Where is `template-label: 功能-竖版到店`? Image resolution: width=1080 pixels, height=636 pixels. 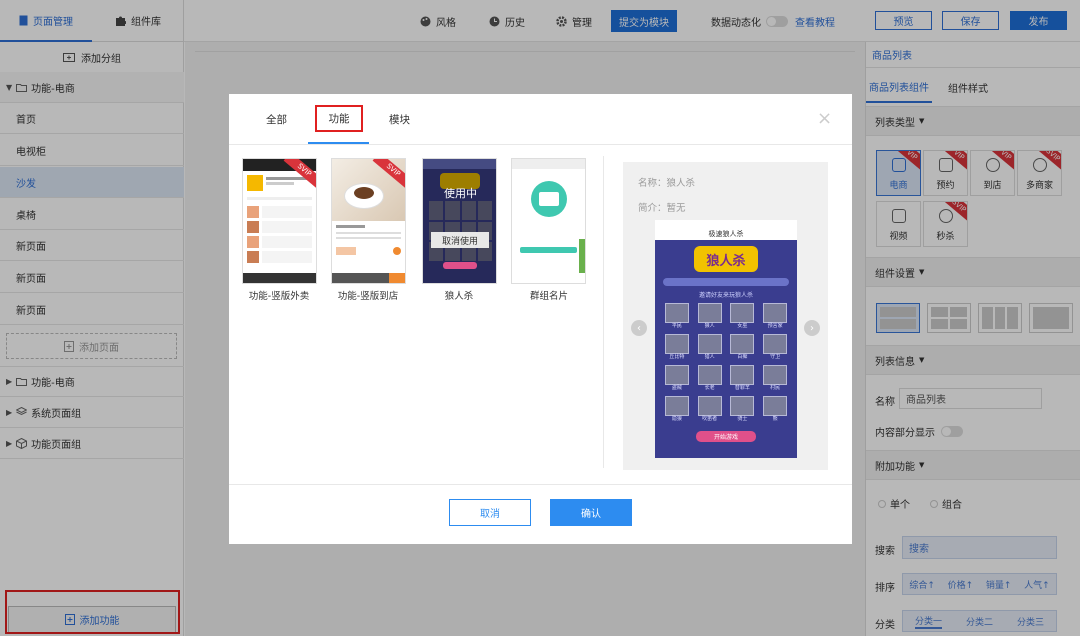
template-label: 功能-竖版到店 is located at coordinates (368, 295).